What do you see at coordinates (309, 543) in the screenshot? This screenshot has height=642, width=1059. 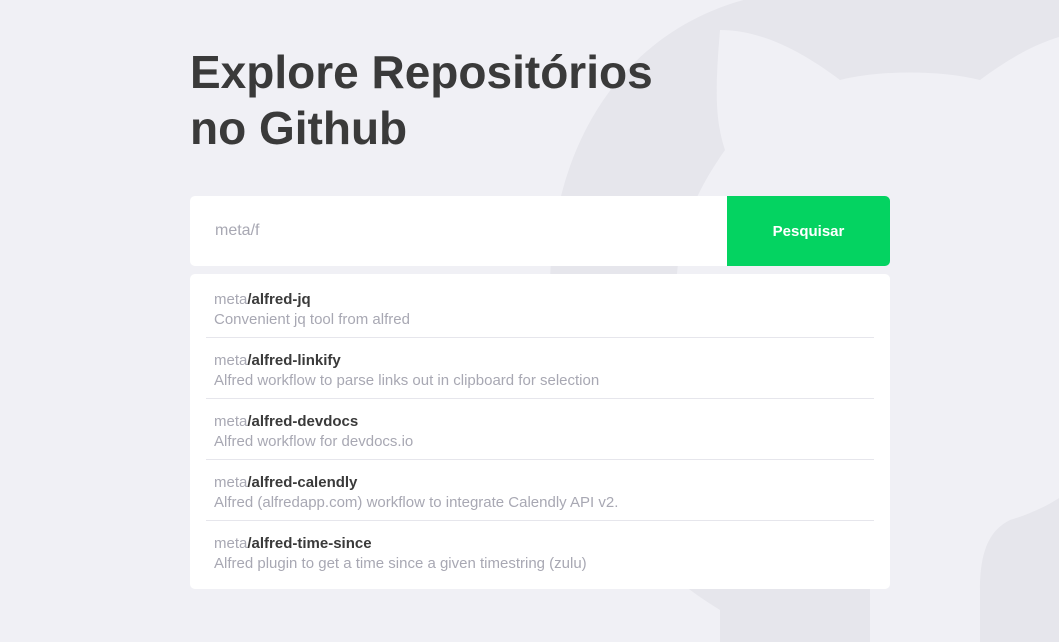 I see `repo-name: /alfred-time-since` at bounding box center [309, 543].